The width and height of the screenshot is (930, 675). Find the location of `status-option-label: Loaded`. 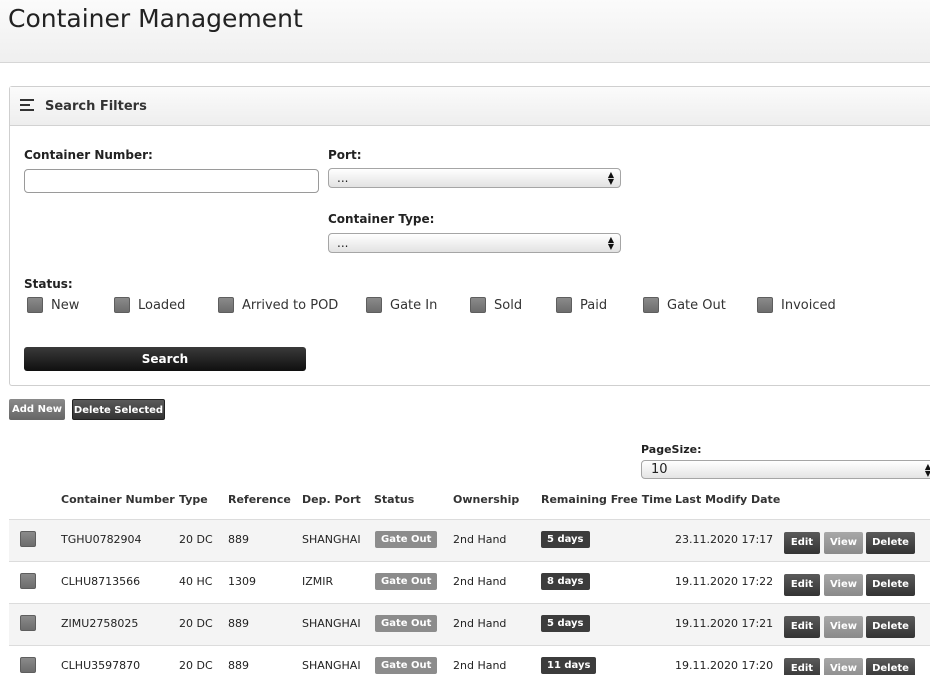

status-option-label: Loaded is located at coordinates (162, 305).